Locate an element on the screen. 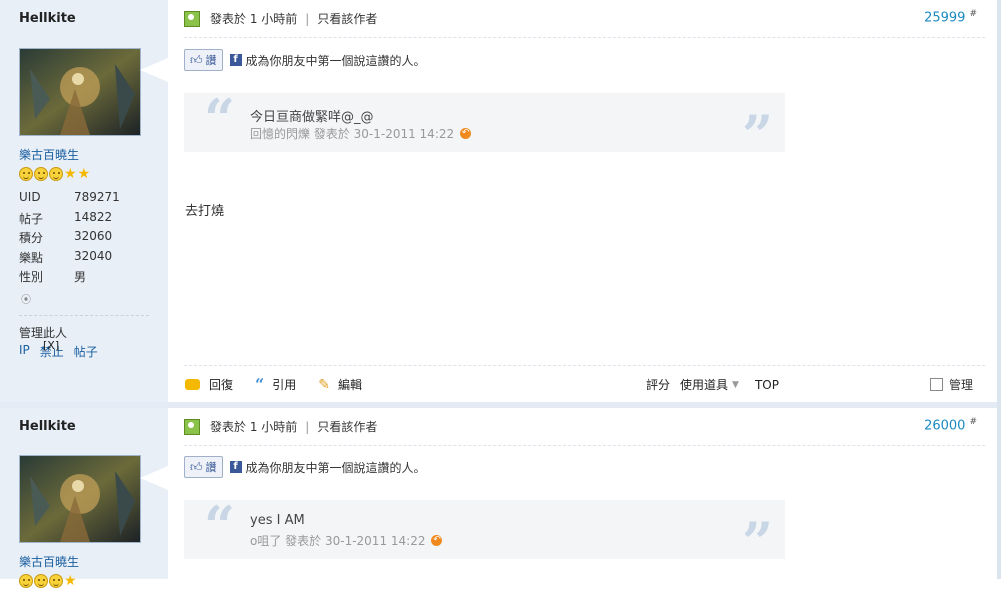 The height and width of the screenshot is (589, 1001). posts-link: 帖子 is located at coordinates (86, 351).